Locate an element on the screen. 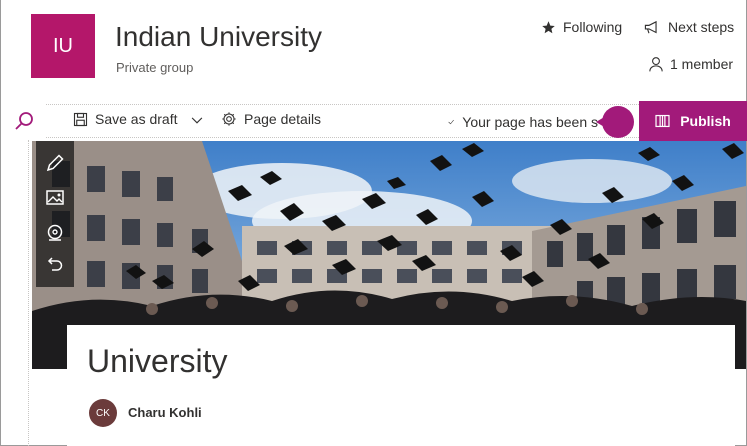 This screenshot has height=446, width=747. site-logo: IU is located at coordinates (63, 46).